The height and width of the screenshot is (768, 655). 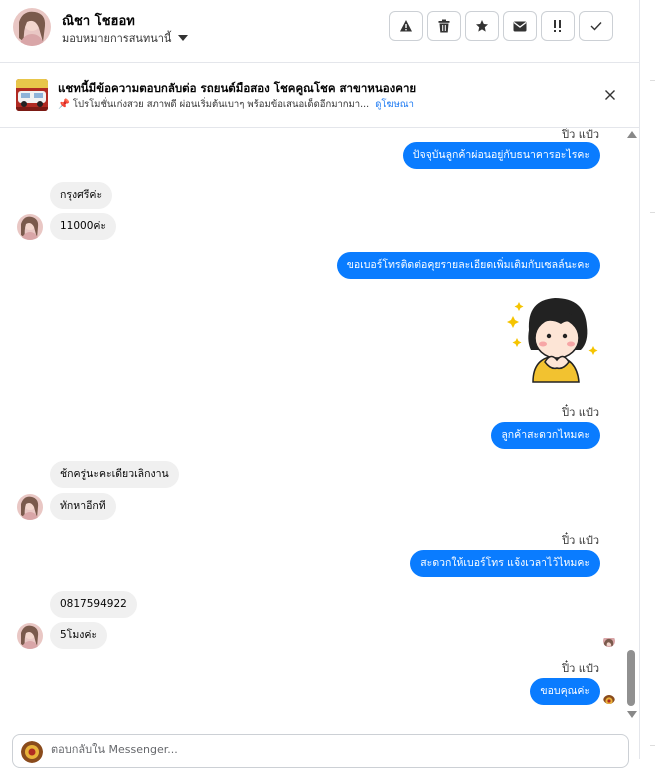 What do you see at coordinates (117, 38) in the screenshot?
I see `assign-label: มอบหมายการสนทนานี้` at bounding box center [117, 38].